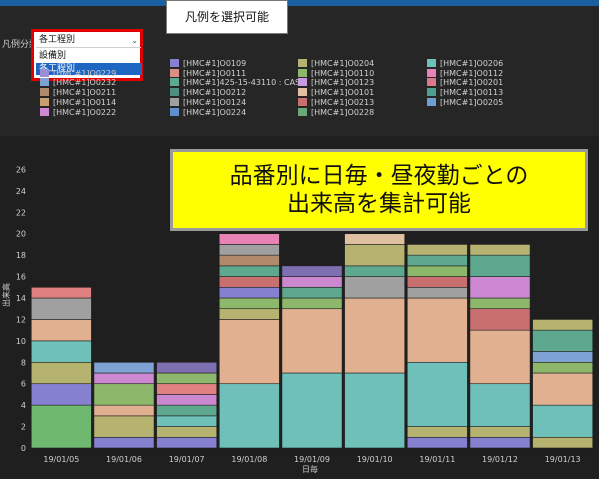  What do you see at coordinates (21, 234) in the screenshot?
I see `y-tick-label: 20` at bounding box center [21, 234].